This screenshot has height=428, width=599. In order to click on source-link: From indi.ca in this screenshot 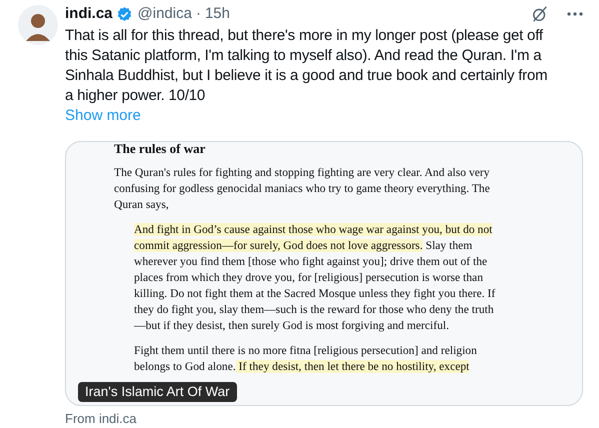, I will do `click(101, 418)`.